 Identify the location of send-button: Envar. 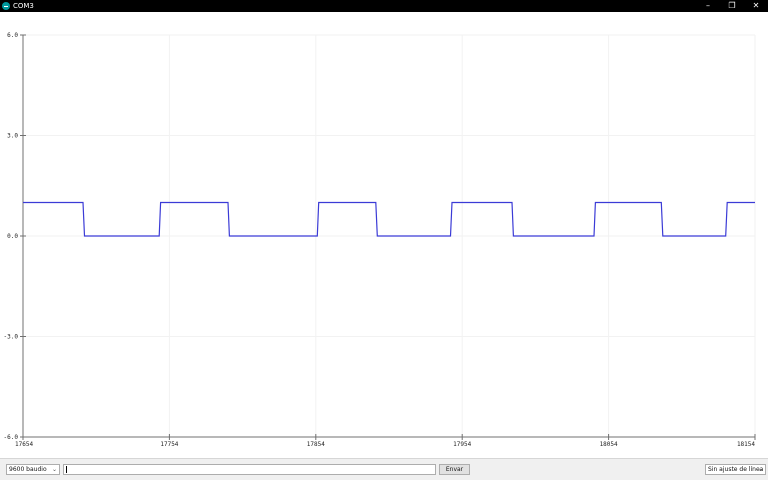
(454, 469).